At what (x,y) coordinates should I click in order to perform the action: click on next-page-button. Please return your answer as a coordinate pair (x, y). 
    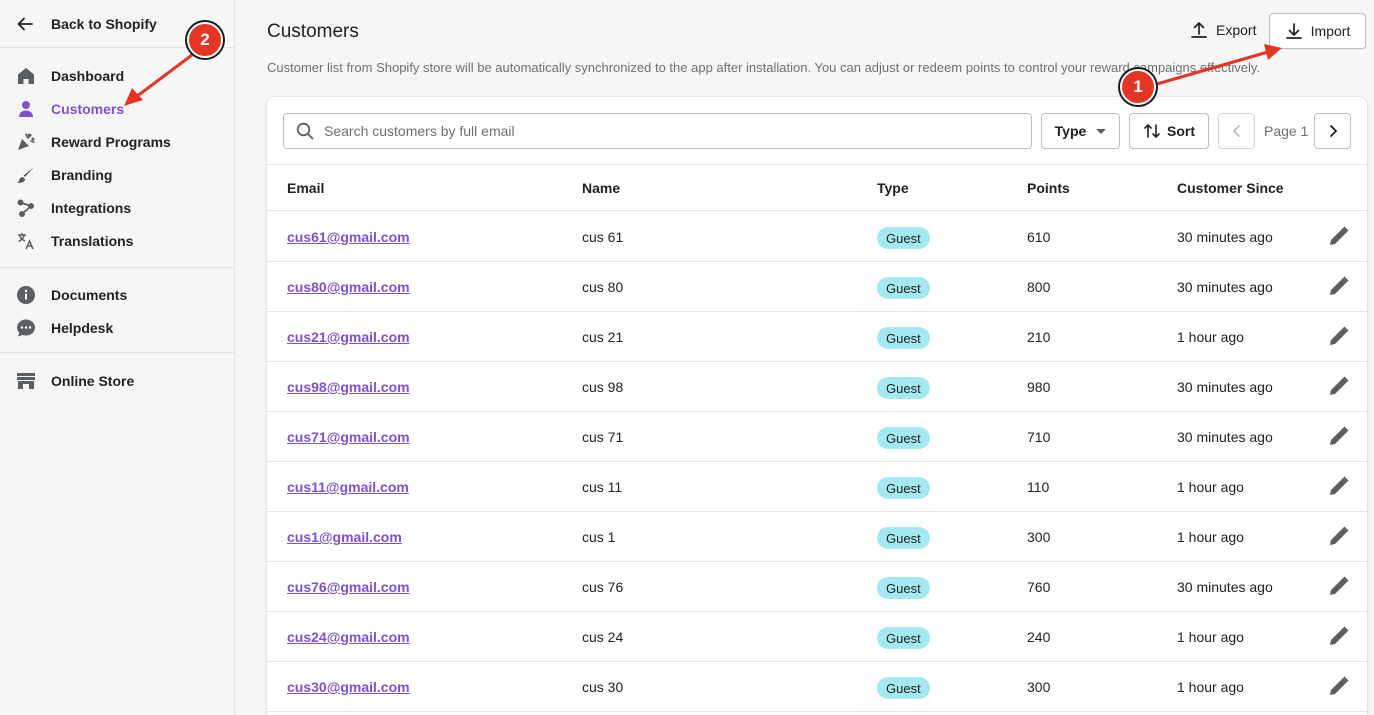
    Looking at the image, I should click on (1332, 131).